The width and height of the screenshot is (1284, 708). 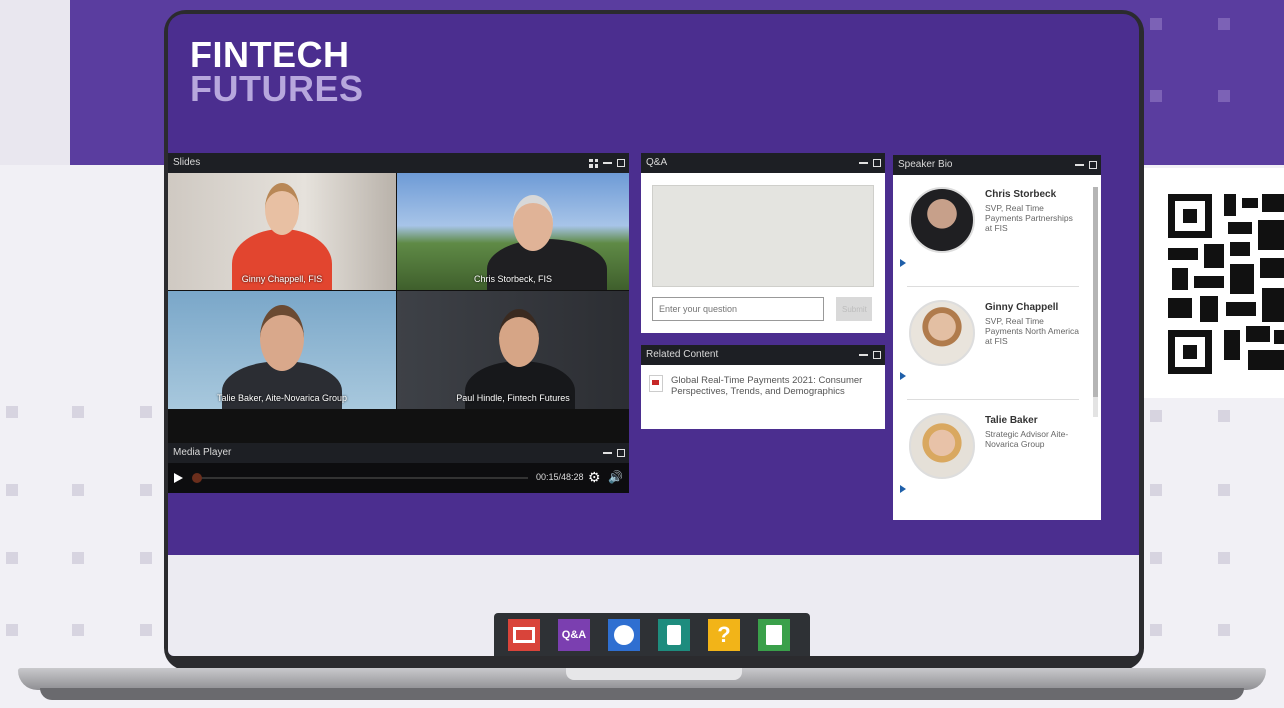 What do you see at coordinates (993, 399) in the screenshot?
I see `divider` at bounding box center [993, 399].